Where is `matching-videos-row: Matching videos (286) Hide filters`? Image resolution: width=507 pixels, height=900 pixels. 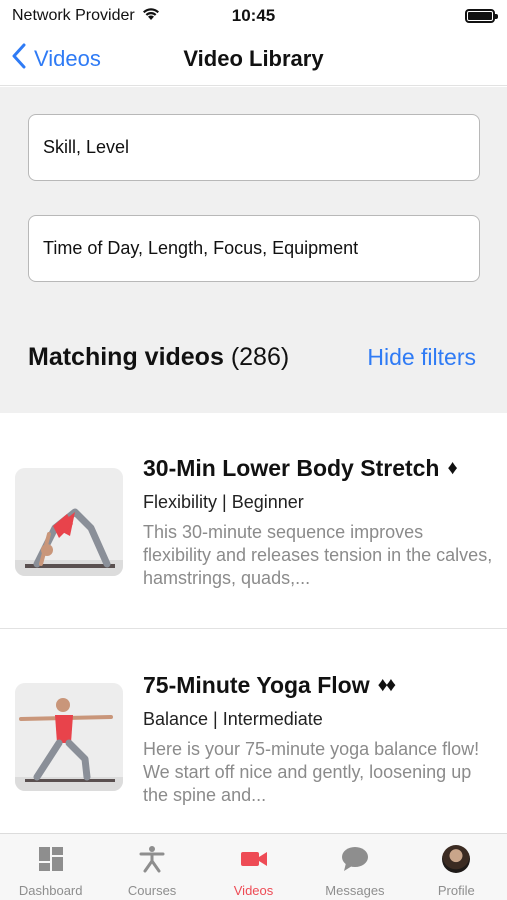
matching-videos-row: Matching videos (286) Hide filters is located at coordinates (252, 357).